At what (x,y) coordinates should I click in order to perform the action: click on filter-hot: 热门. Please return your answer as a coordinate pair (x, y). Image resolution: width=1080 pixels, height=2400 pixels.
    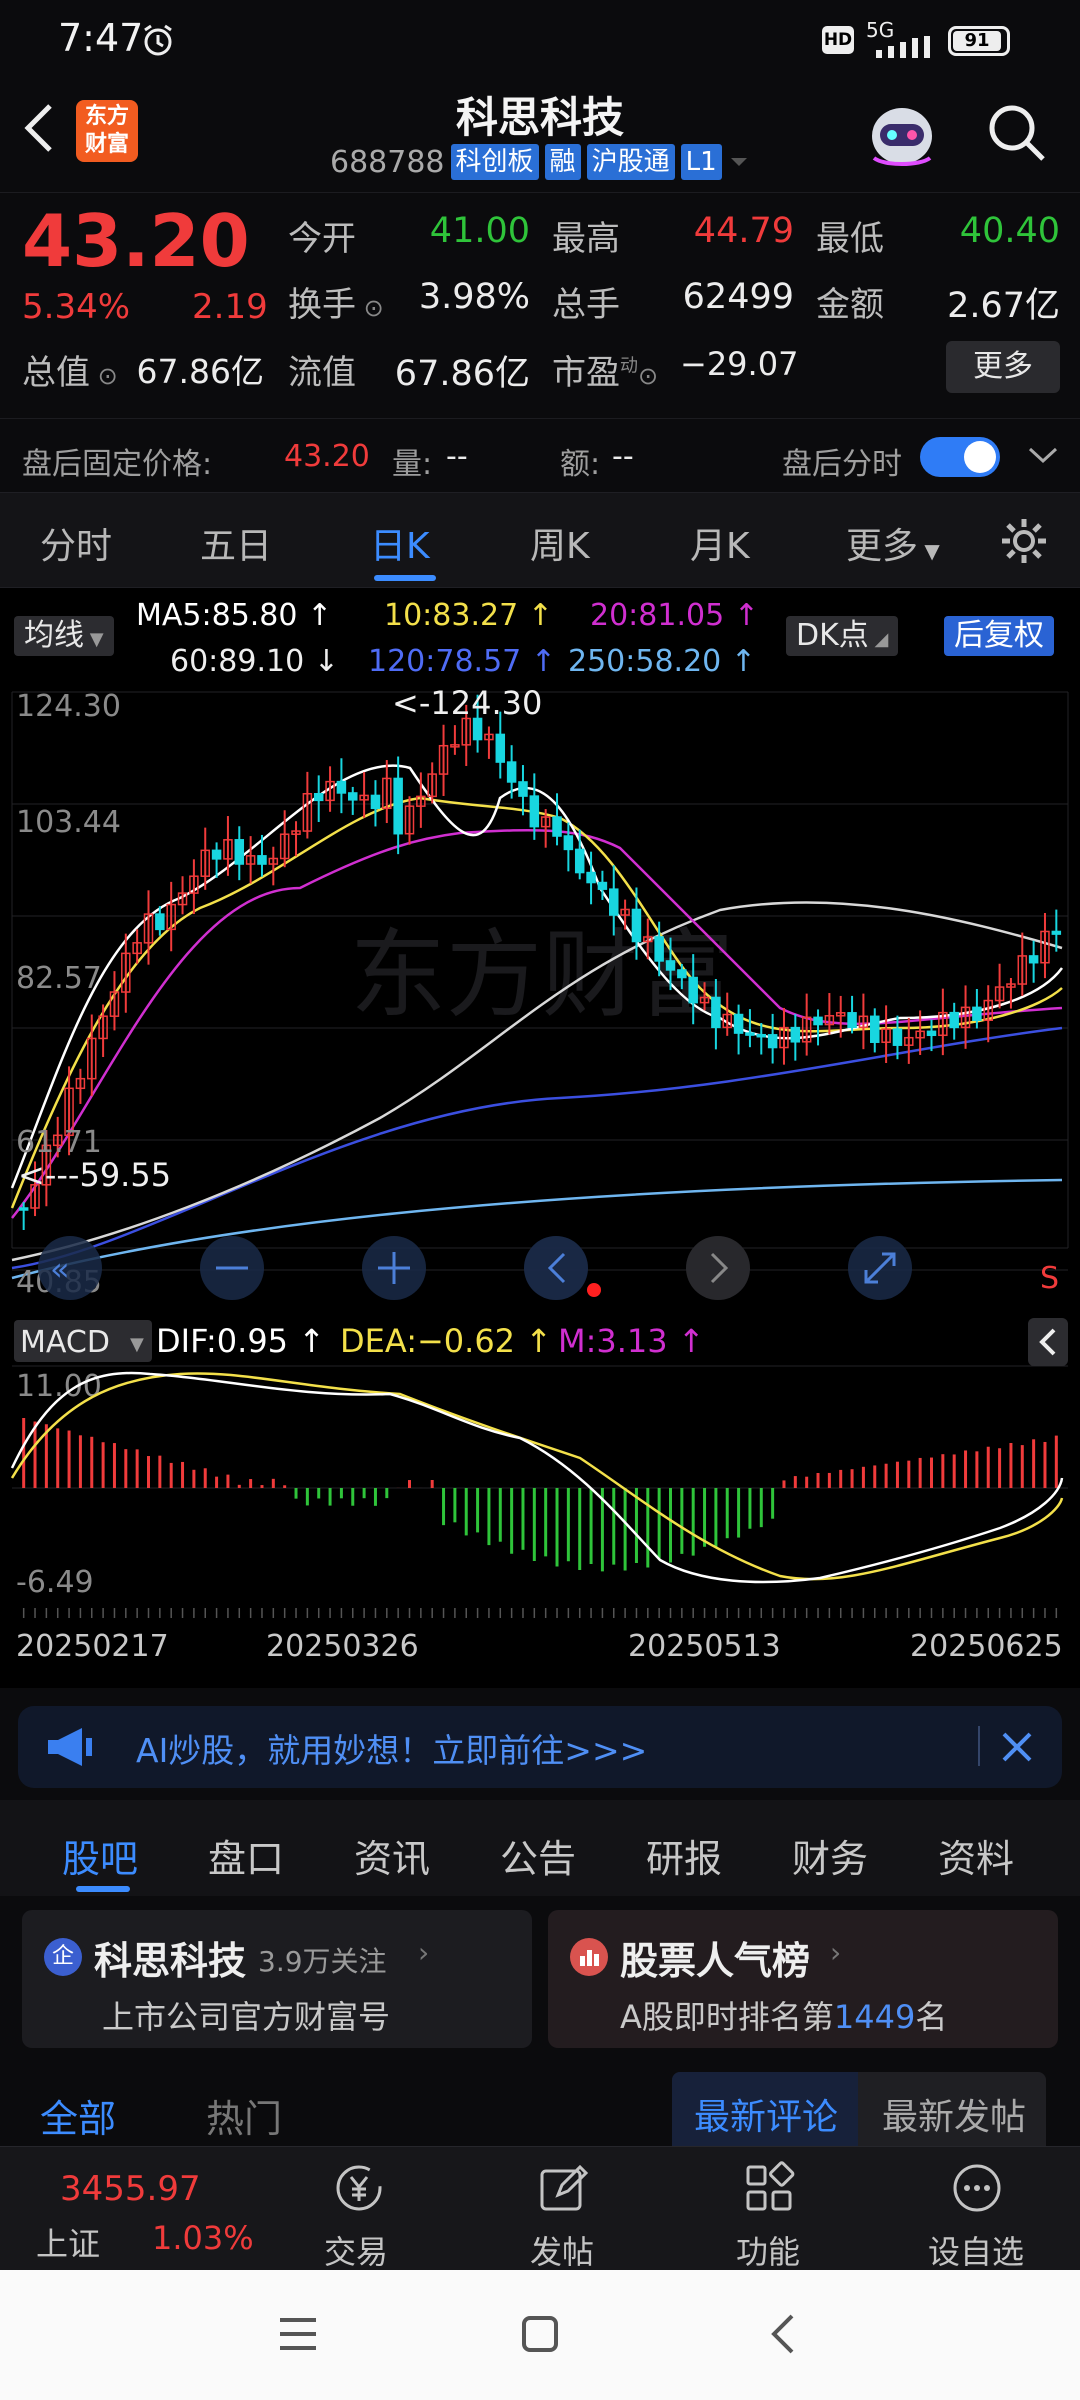
    Looking at the image, I should click on (244, 2115).